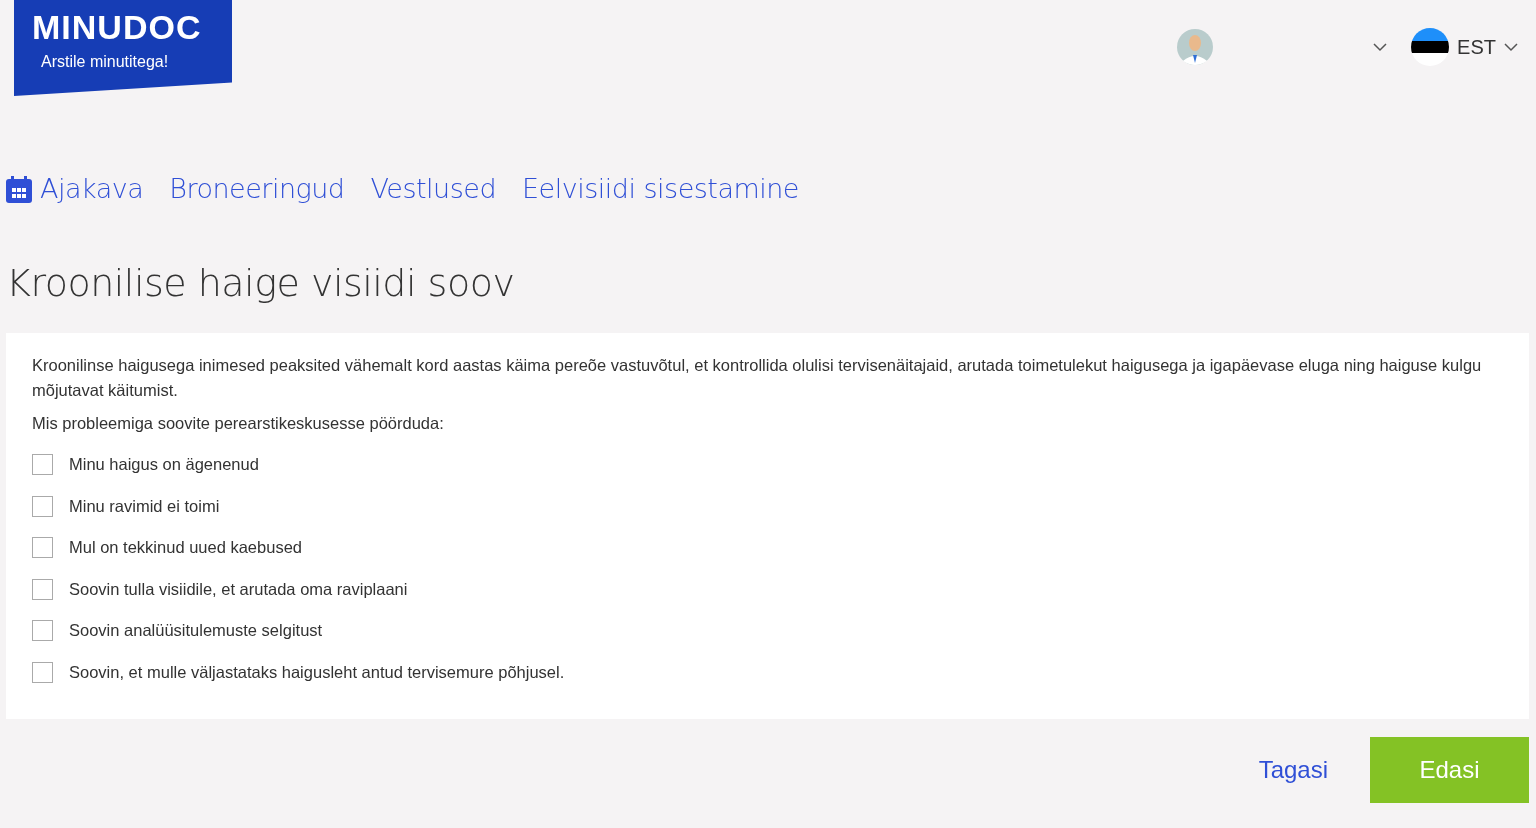  What do you see at coordinates (433, 189) in the screenshot?
I see `nav-link: Vestlused` at bounding box center [433, 189].